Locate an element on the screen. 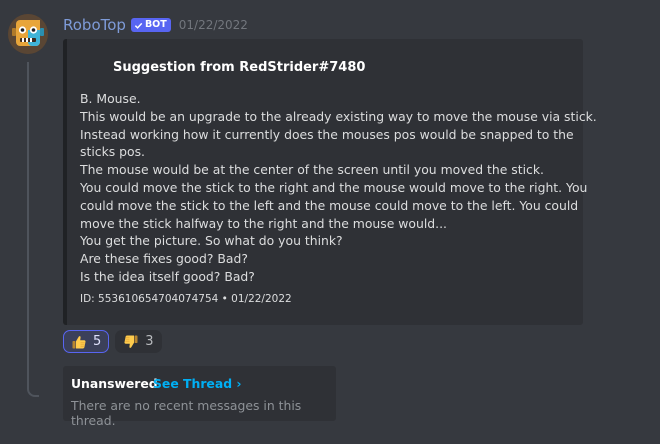  reactions-bar: 5 3 is located at coordinates (112, 341).